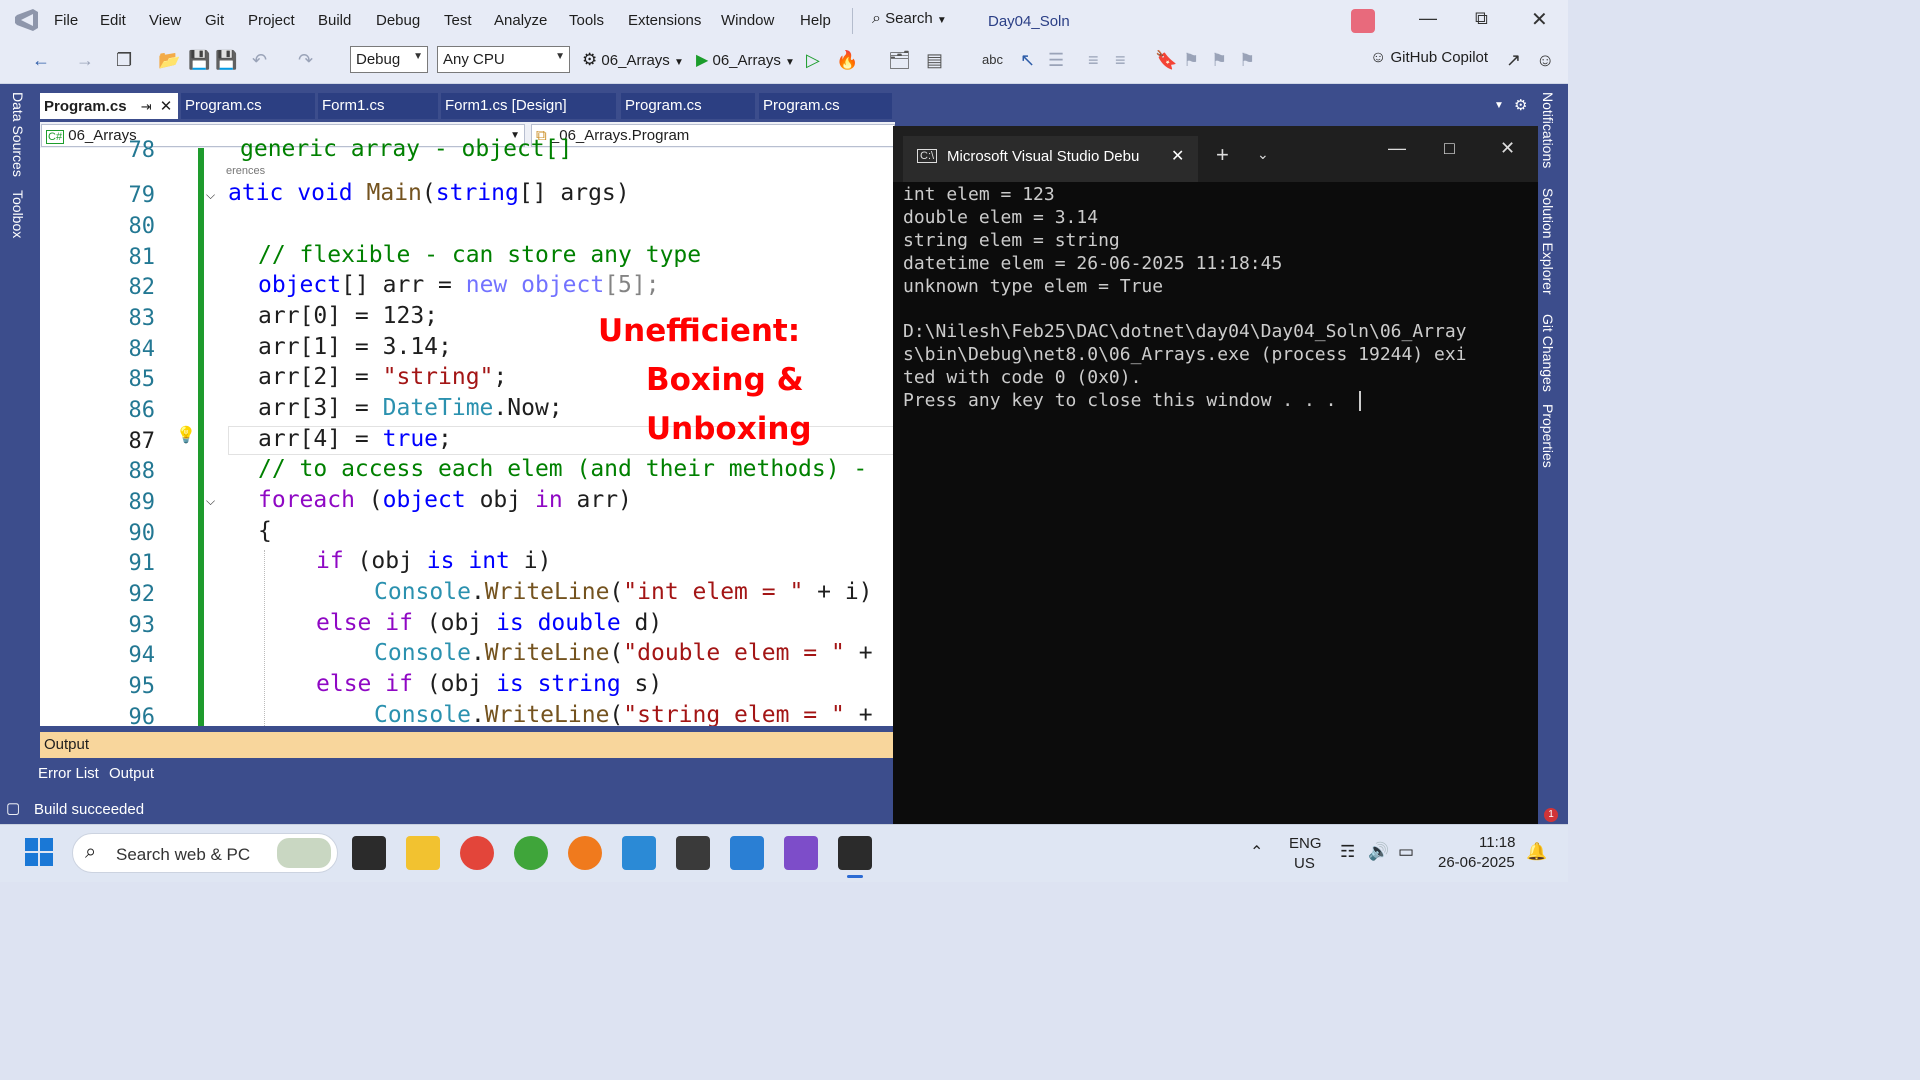  Describe the element at coordinates (378, 106) in the screenshot. I see `tab-form1-cs: Form1.cs` at that location.